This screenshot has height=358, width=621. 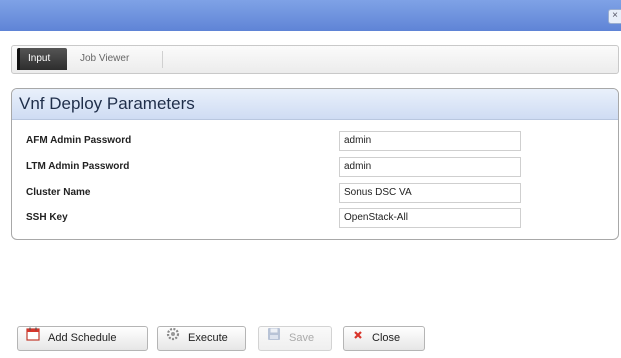 What do you see at coordinates (208, 338) in the screenshot?
I see `execute-label: Execute` at bounding box center [208, 338].